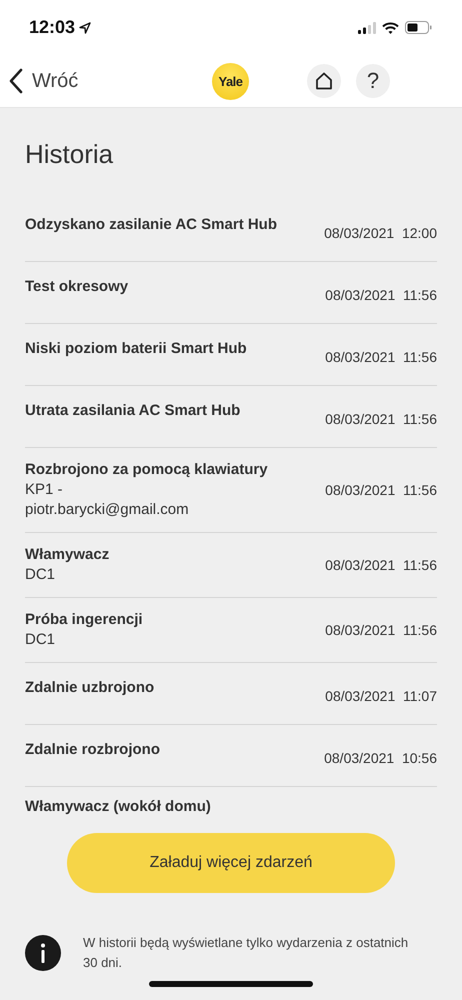  I want to click on wifi-icon, so click(390, 28).